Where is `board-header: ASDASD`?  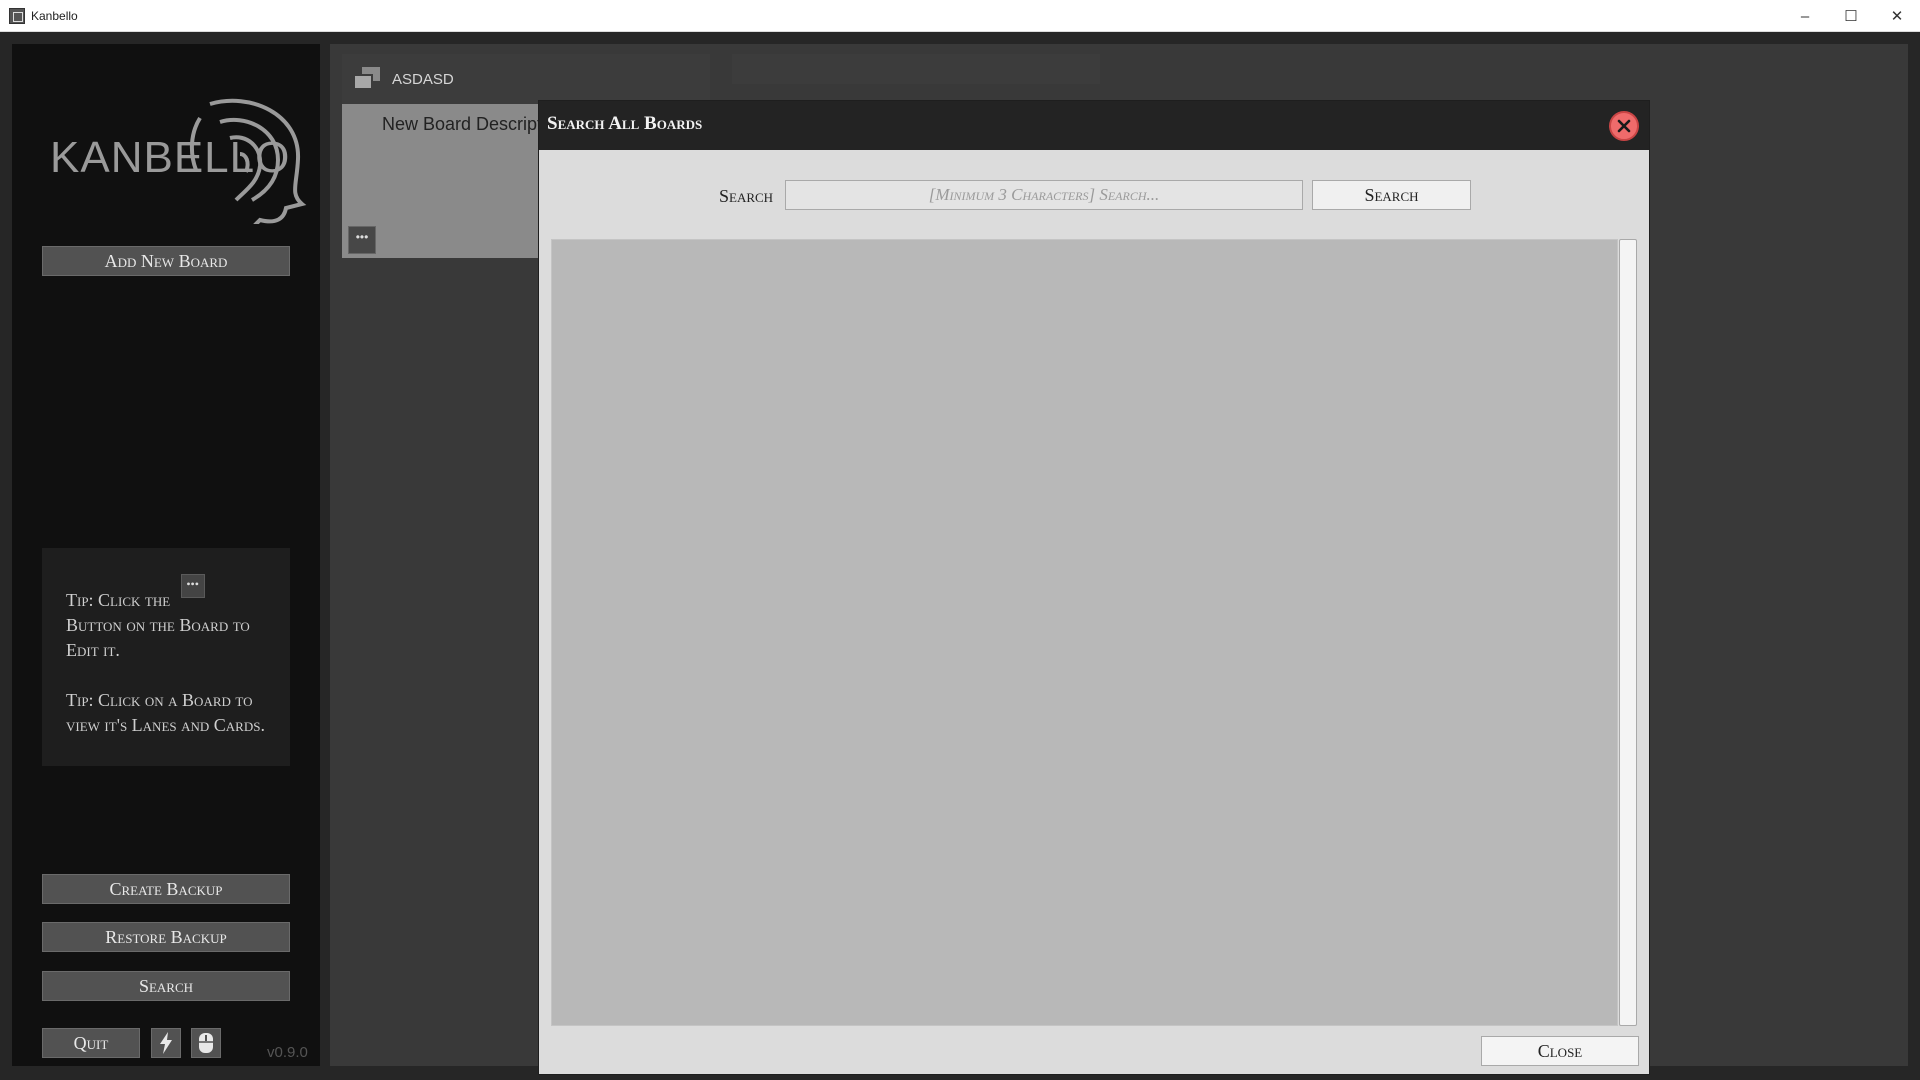 board-header: ASDASD is located at coordinates (526, 79).